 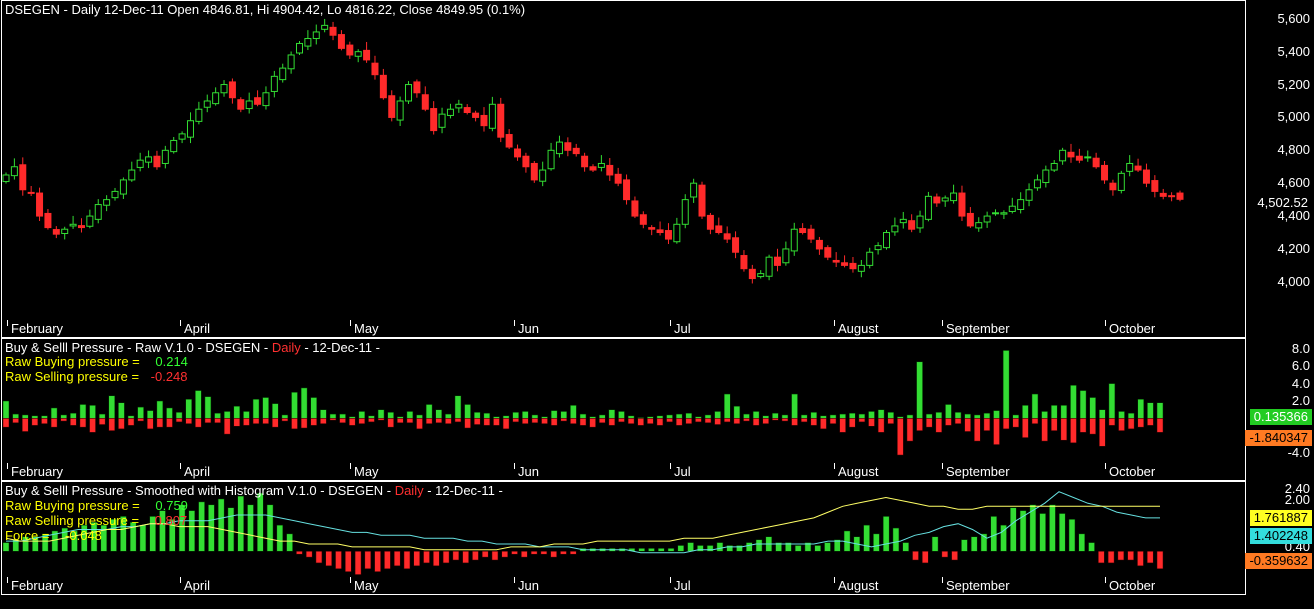 What do you see at coordinates (53, 535) in the screenshot?
I see `force-readout: Force = -0.048` at bounding box center [53, 535].